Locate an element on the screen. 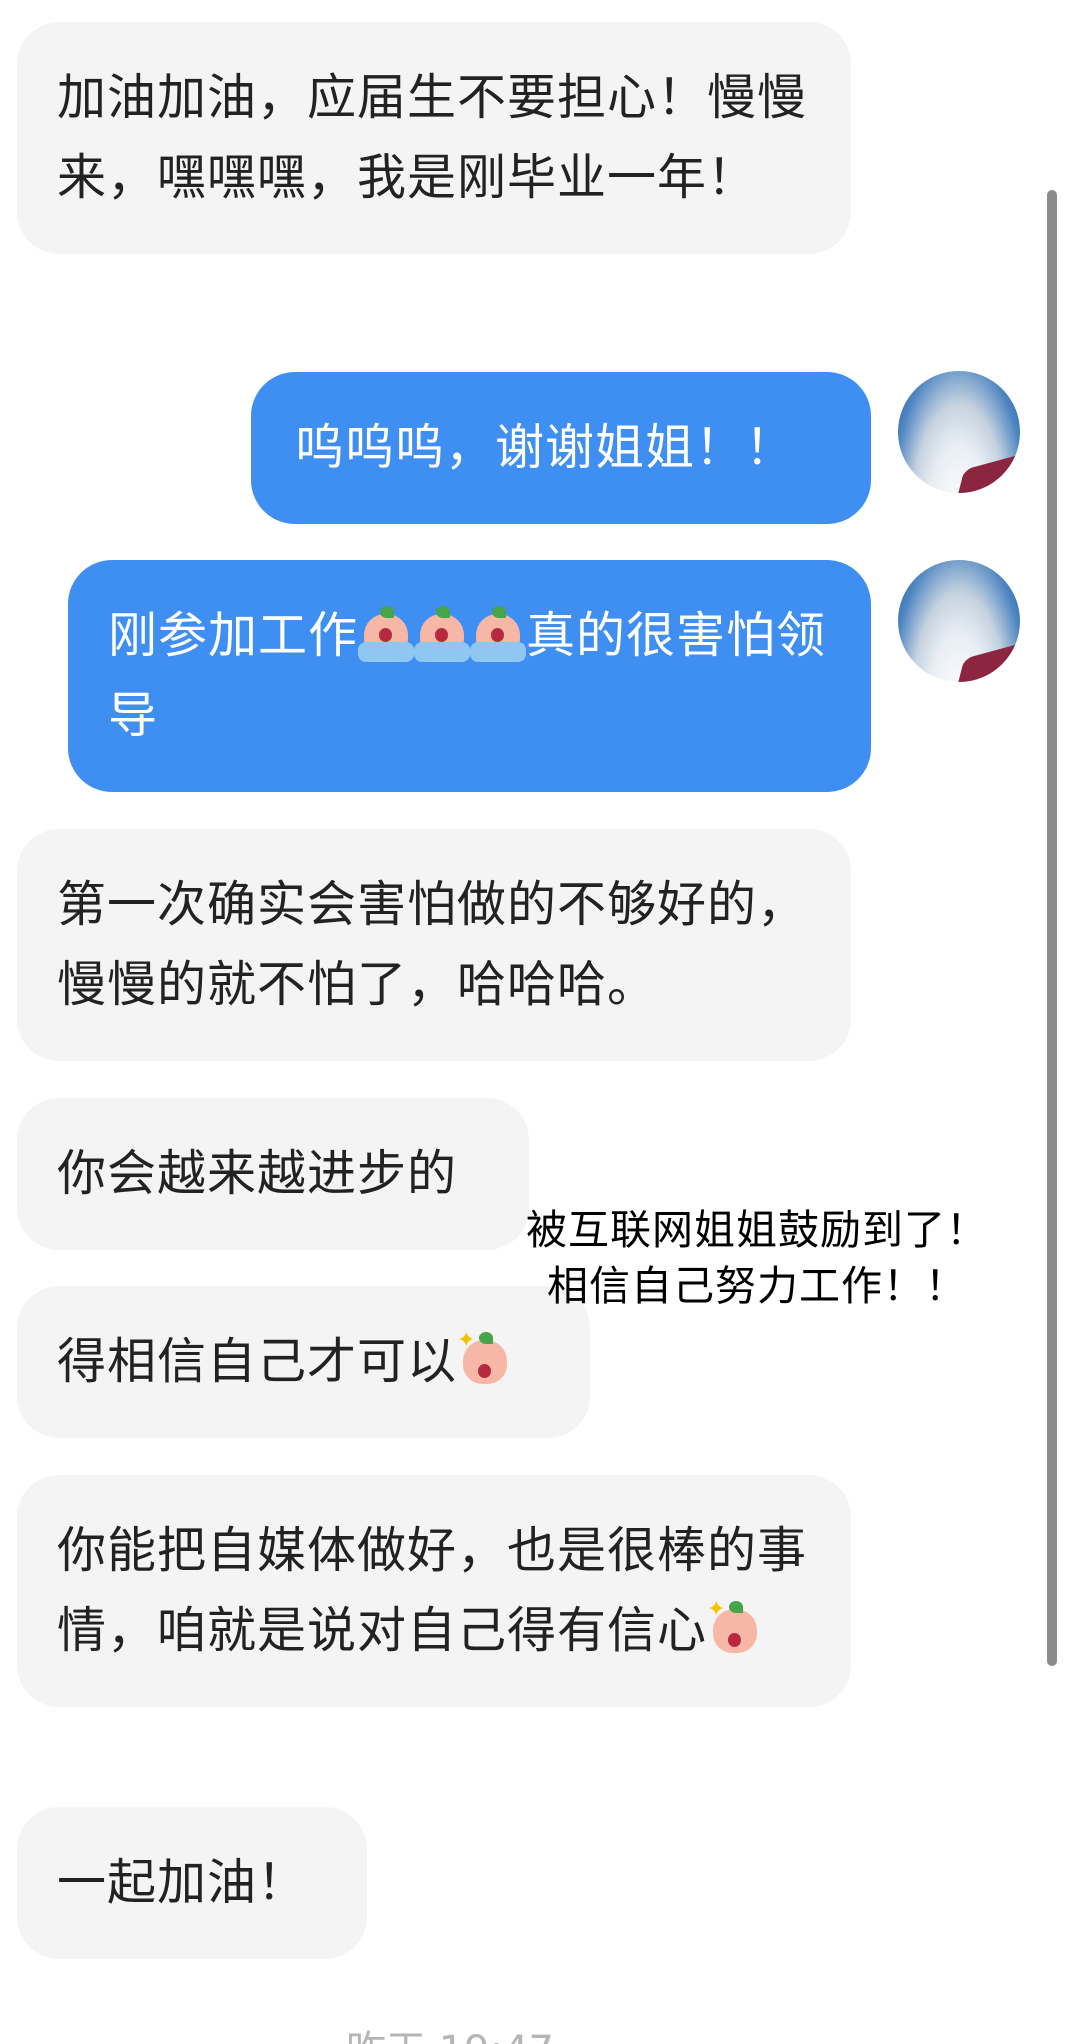 Image resolution: width=1074 pixels, height=2044 pixels. incoming-message: 你会越来越进步的 is located at coordinates (273, 1174).